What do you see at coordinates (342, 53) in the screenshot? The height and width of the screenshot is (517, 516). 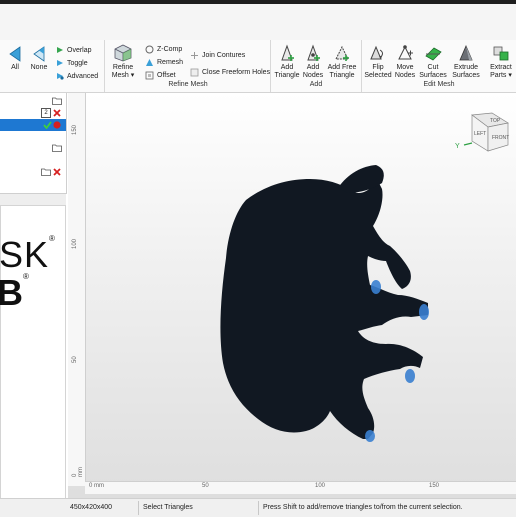 I see `add-free-triangle-icon` at bounding box center [342, 53].